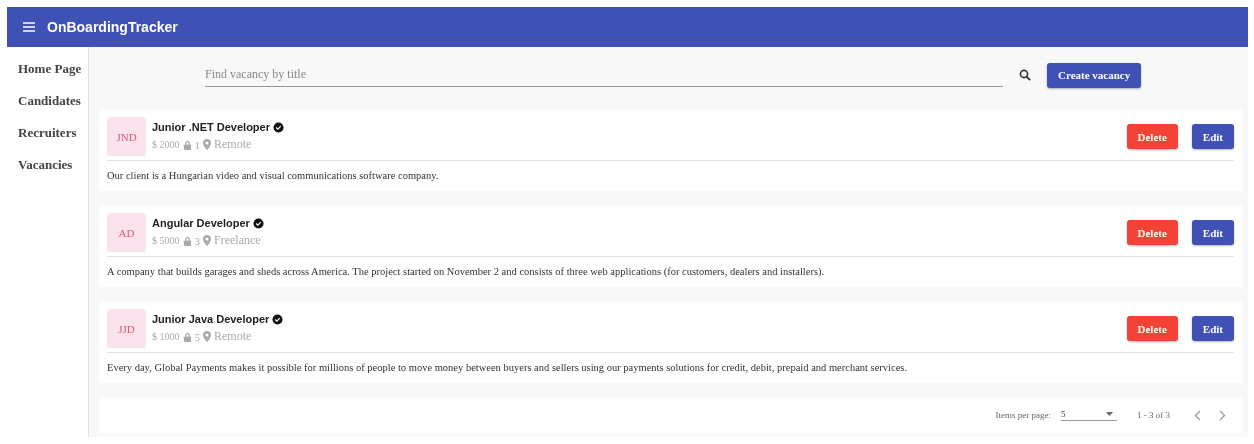 The width and height of the screenshot is (1254, 444). What do you see at coordinates (1025, 75) in the screenshot?
I see `search-icon` at bounding box center [1025, 75].